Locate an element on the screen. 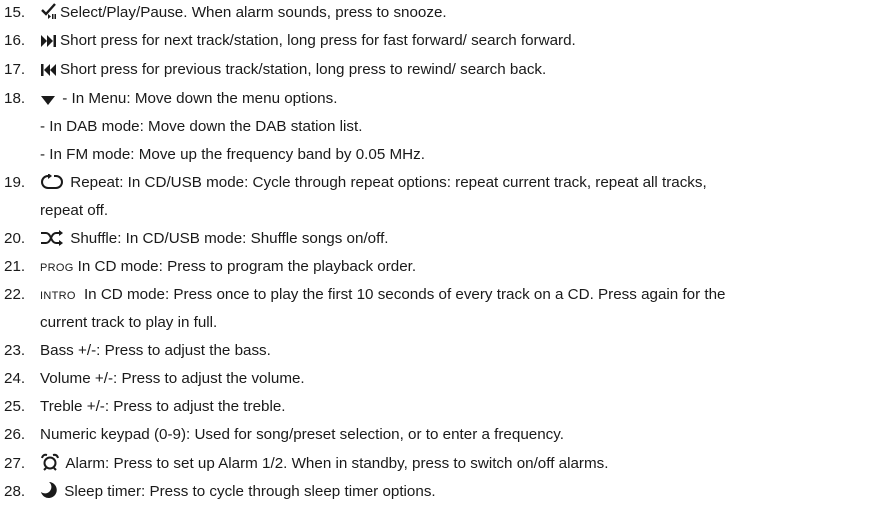  item-22-continued: current track to play in full. is located at coordinates (129, 322).